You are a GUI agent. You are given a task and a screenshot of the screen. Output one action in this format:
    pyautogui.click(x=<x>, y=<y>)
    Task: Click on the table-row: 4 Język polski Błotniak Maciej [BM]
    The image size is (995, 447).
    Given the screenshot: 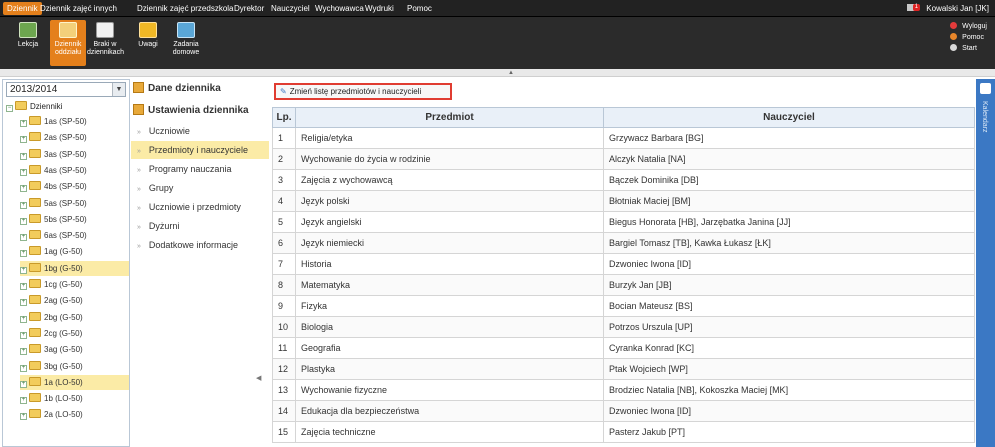 What is the action you would take?
    pyautogui.click(x=623, y=201)
    